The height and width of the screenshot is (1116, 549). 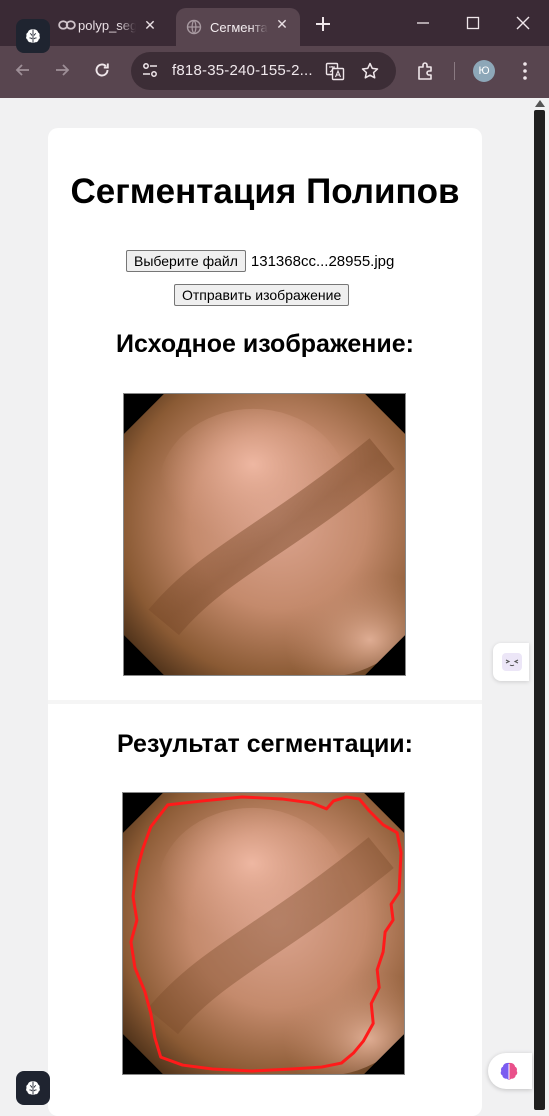 I want to click on back-icon, so click(x=23, y=70).